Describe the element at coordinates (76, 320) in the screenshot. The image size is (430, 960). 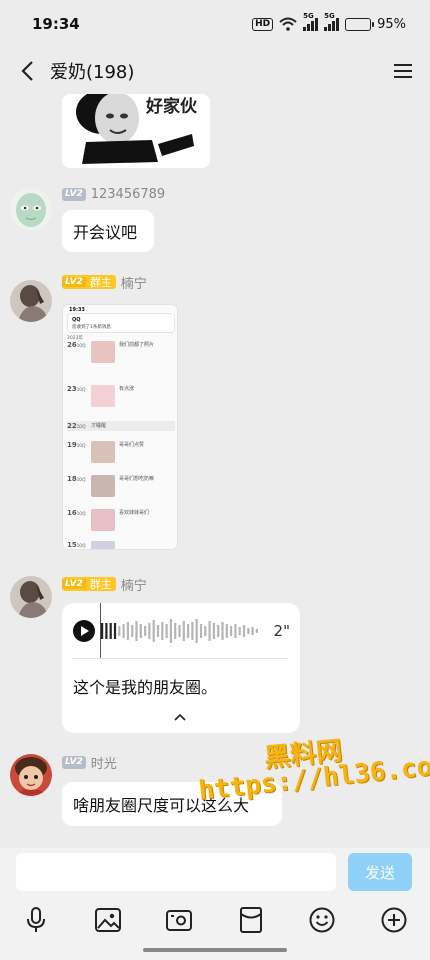
I see `image-notification-title: QQ` at that location.